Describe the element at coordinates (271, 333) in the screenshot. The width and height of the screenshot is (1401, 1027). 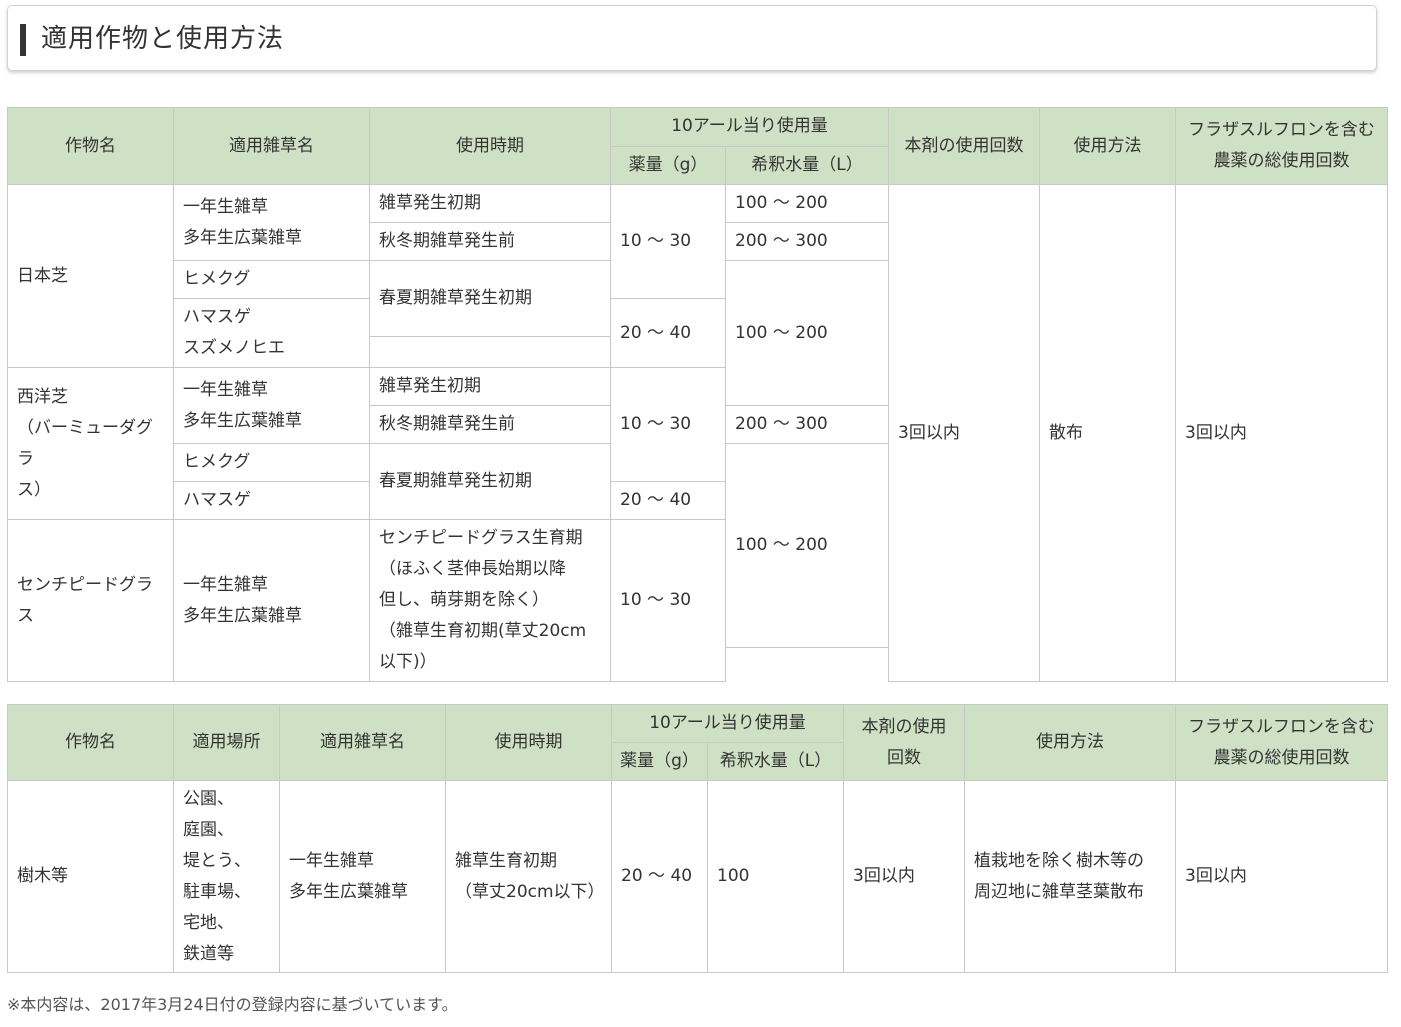
I see `weed-cell: ハマスゲ スズメノヒエ` at that location.